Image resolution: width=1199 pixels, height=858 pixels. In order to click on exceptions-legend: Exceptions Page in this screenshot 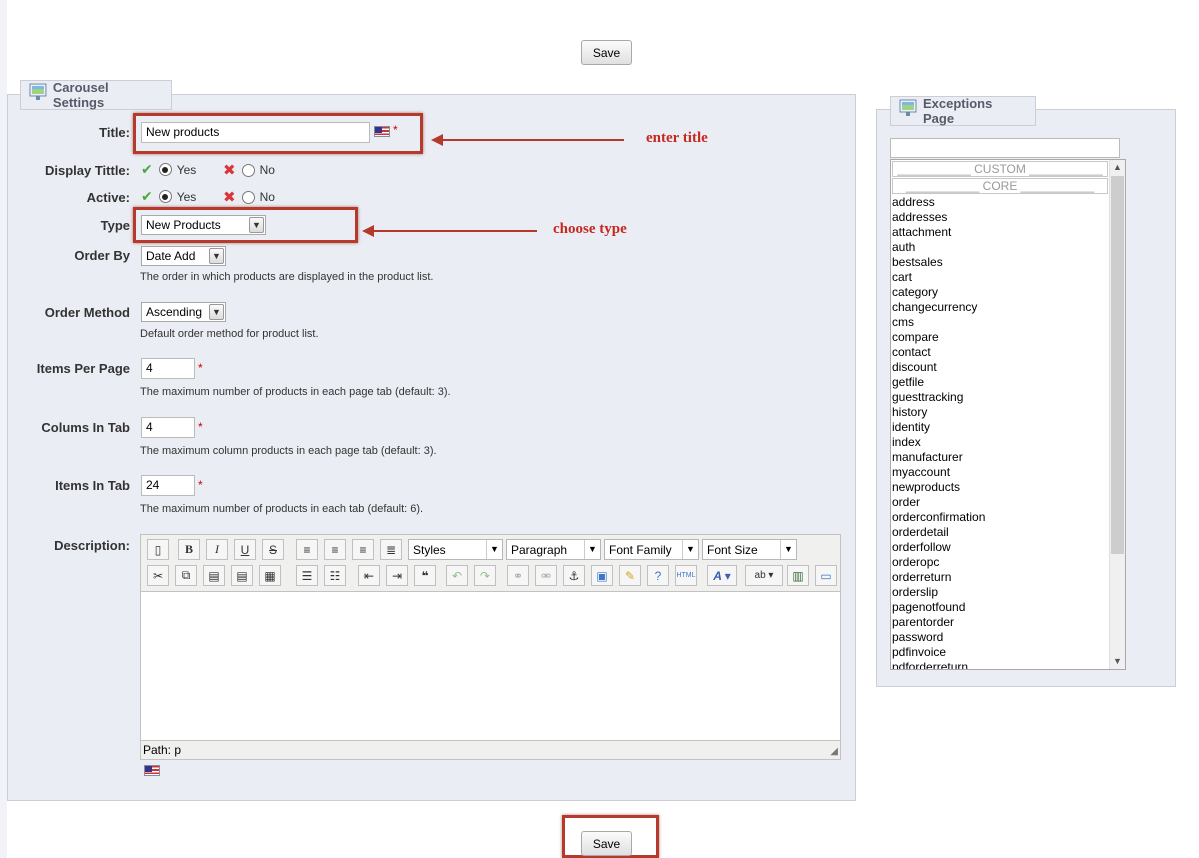, I will do `click(963, 111)`.